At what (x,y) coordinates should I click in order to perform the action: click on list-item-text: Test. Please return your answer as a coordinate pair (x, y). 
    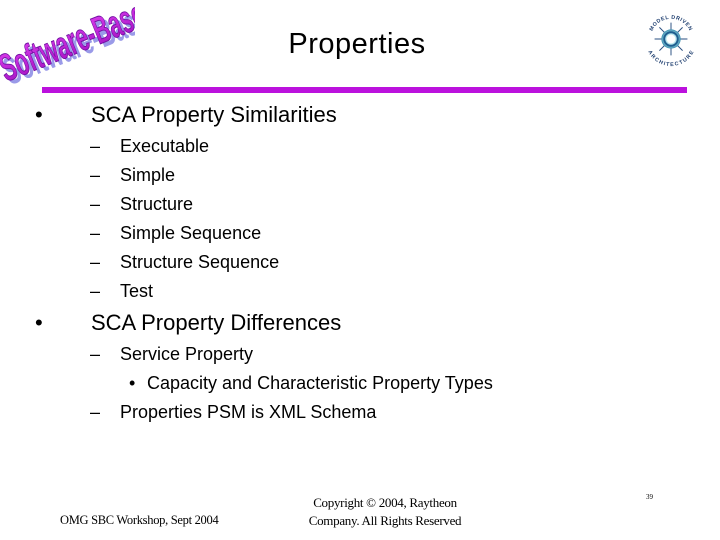
    Looking at the image, I should click on (137, 291).